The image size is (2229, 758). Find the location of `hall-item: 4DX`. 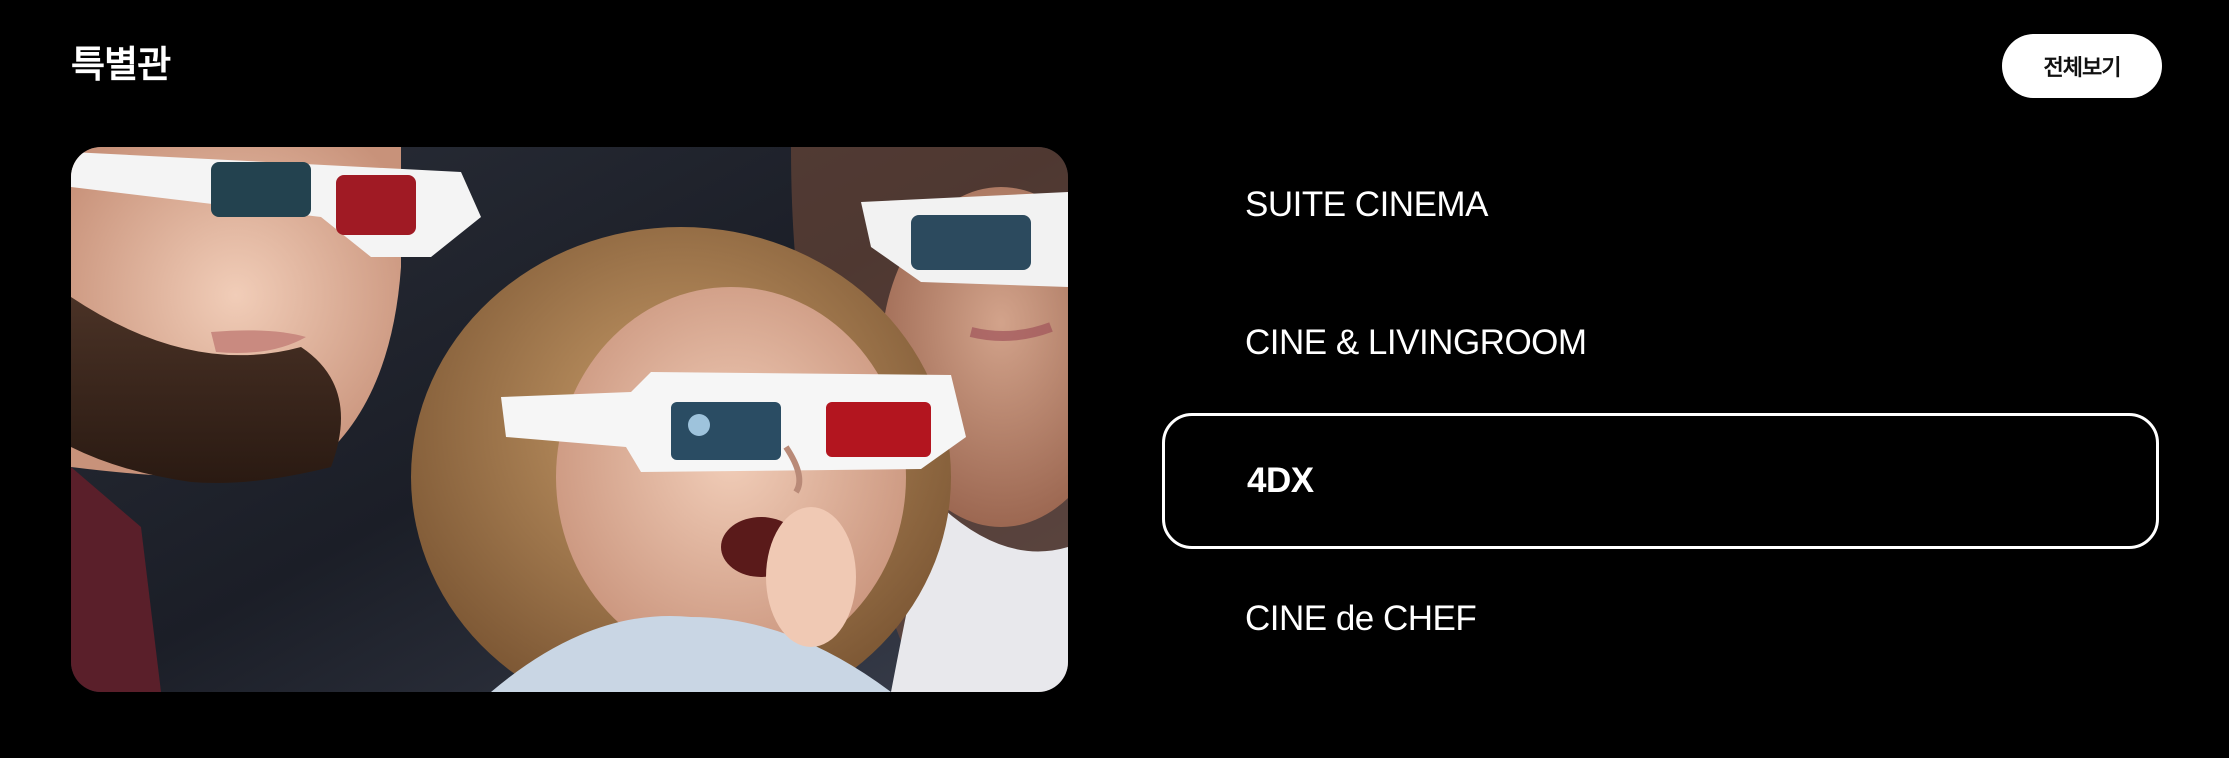

hall-item: 4DX is located at coordinates (1660, 481).